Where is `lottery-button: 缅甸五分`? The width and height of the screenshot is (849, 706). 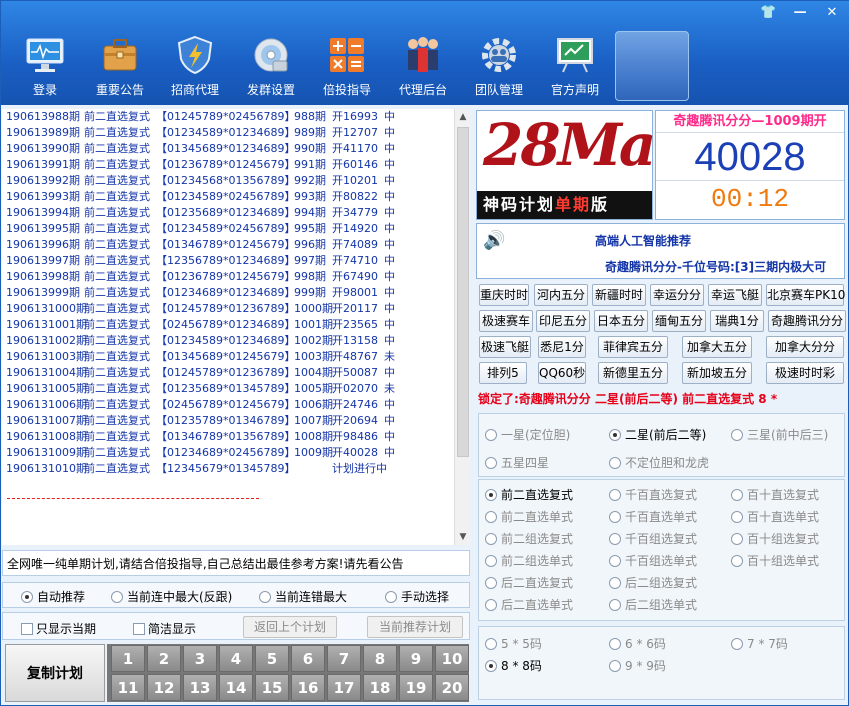 lottery-button: 缅甸五分 is located at coordinates (679, 321).